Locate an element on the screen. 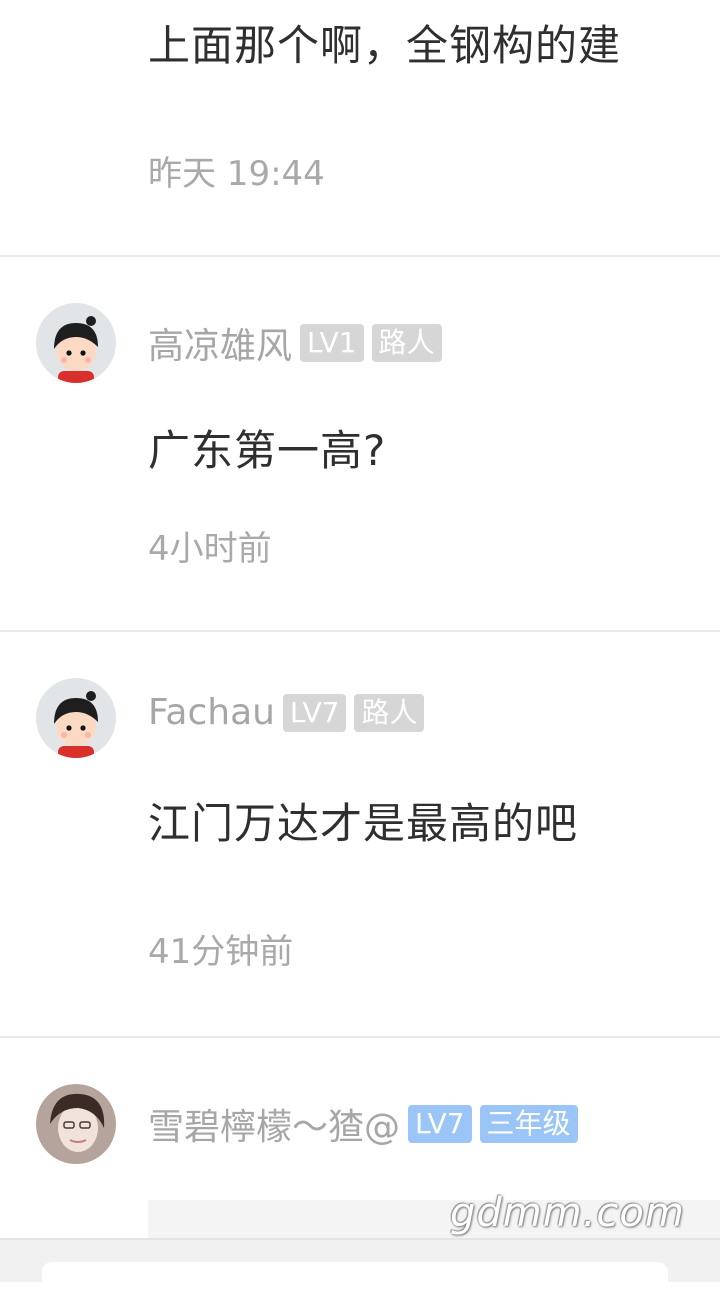 The image size is (720, 1302). username: Fachau is located at coordinates (211, 712).